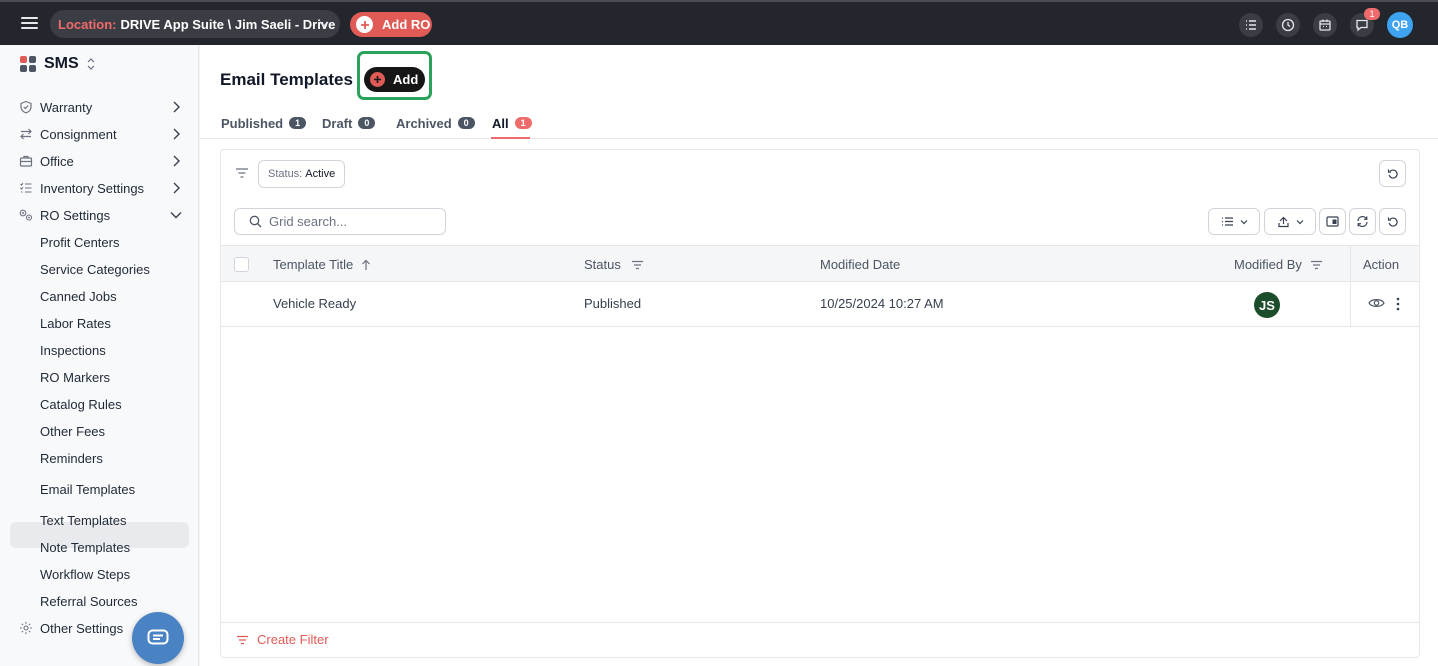 This screenshot has height=666, width=1438. I want to click on create-filter-button: Create Filter, so click(282, 639).